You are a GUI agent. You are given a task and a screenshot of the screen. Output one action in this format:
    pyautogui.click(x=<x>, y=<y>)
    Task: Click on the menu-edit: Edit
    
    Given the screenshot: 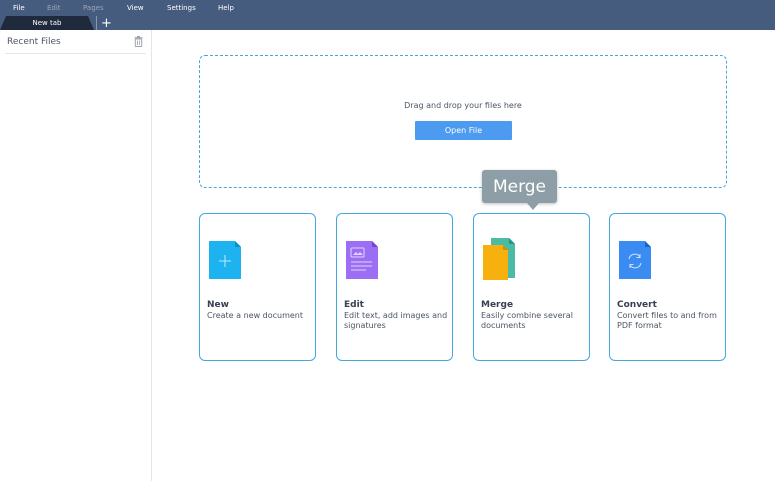 What is the action you would take?
    pyautogui.click(x=54, y=8)
    